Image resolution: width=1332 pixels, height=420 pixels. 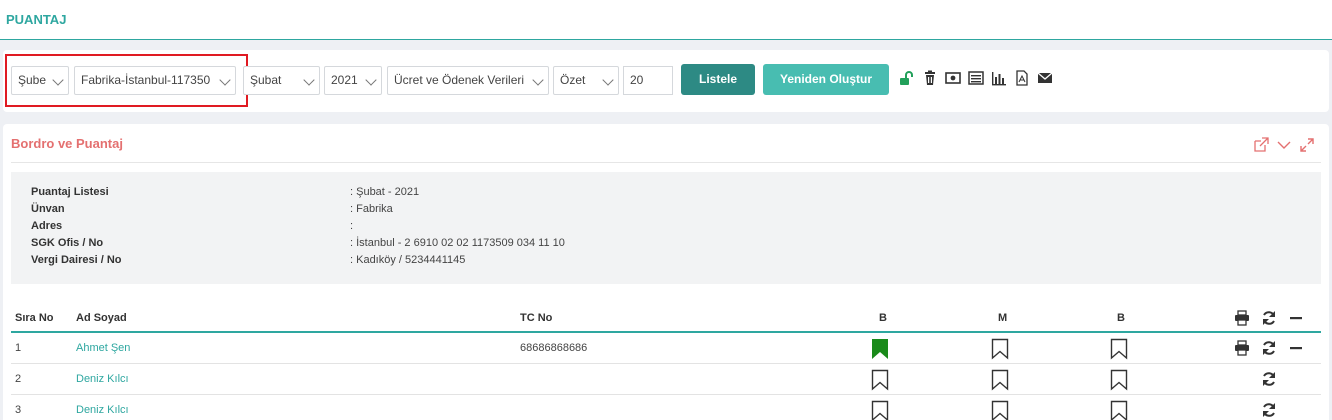 I want to click on mode-select: Özet, so click(x=586, y=80).